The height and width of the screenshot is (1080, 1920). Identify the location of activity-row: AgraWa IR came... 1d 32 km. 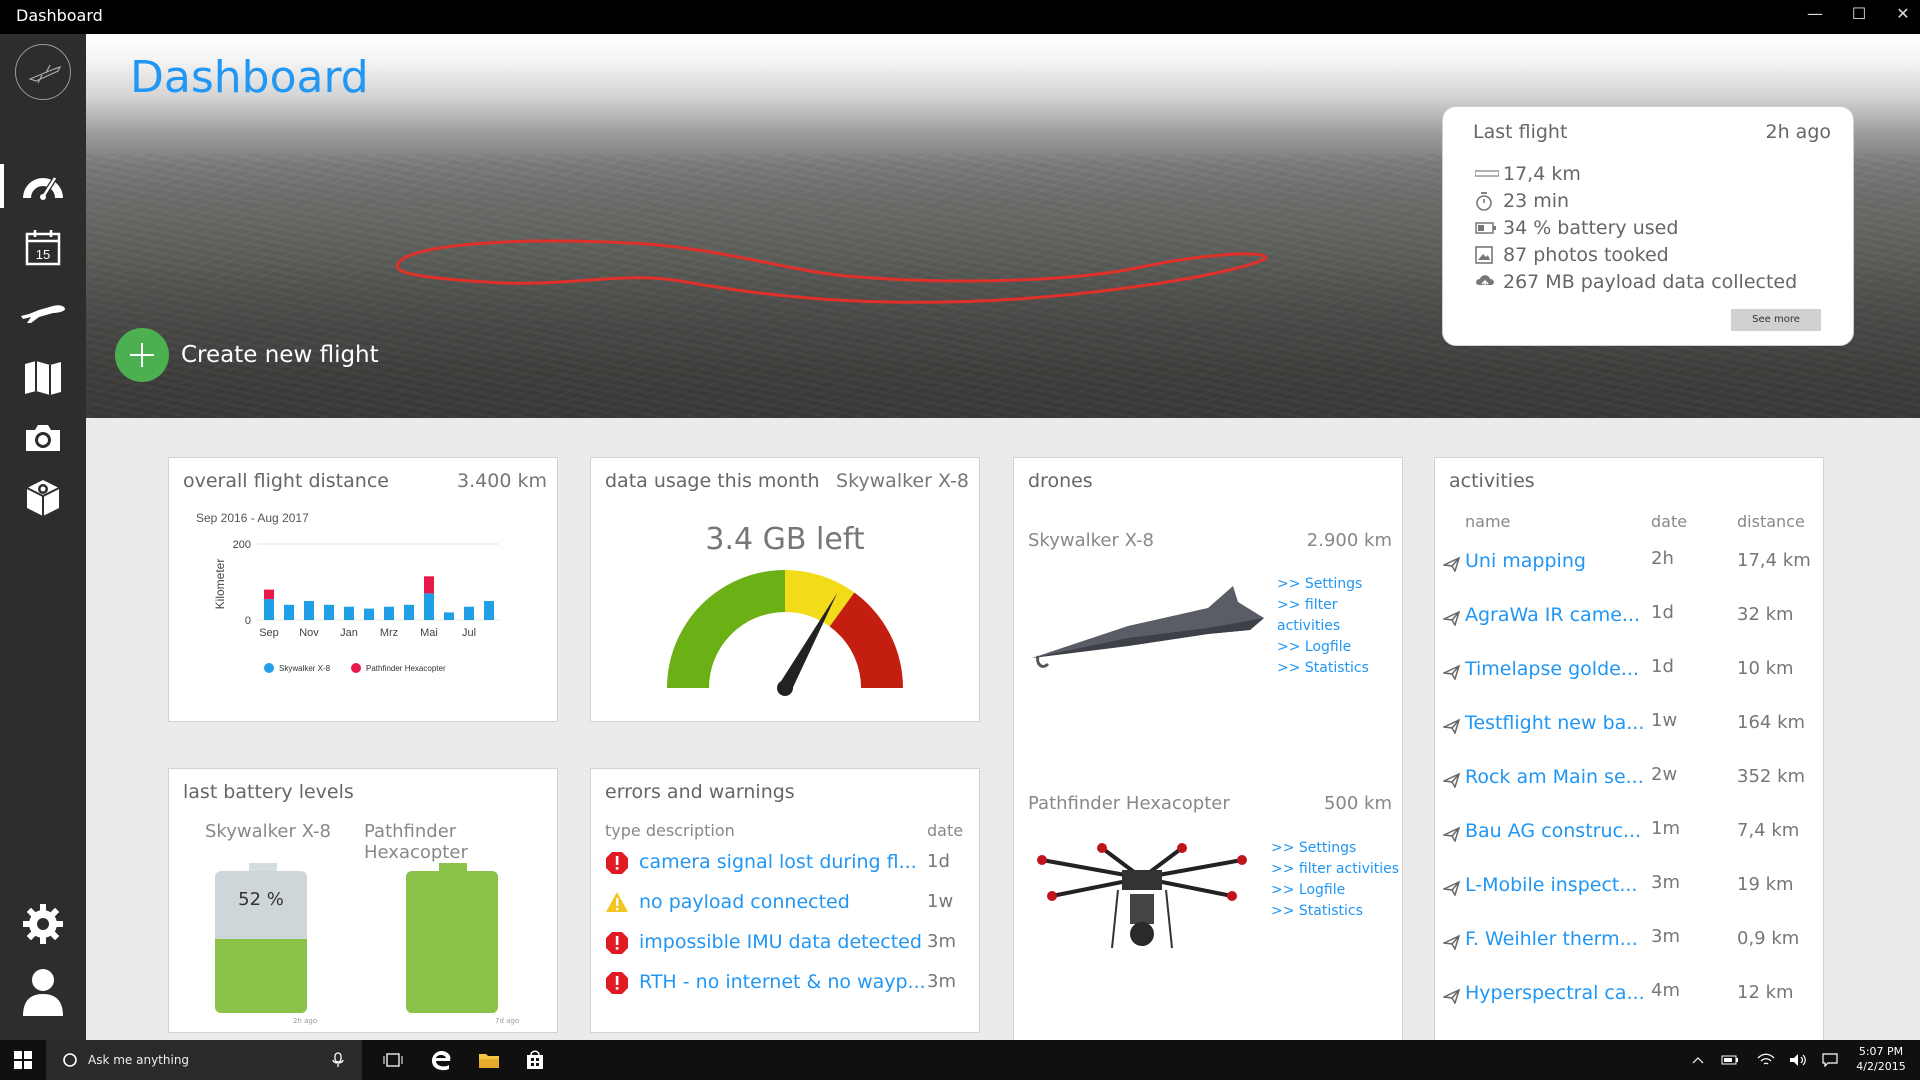
(1629, 618).